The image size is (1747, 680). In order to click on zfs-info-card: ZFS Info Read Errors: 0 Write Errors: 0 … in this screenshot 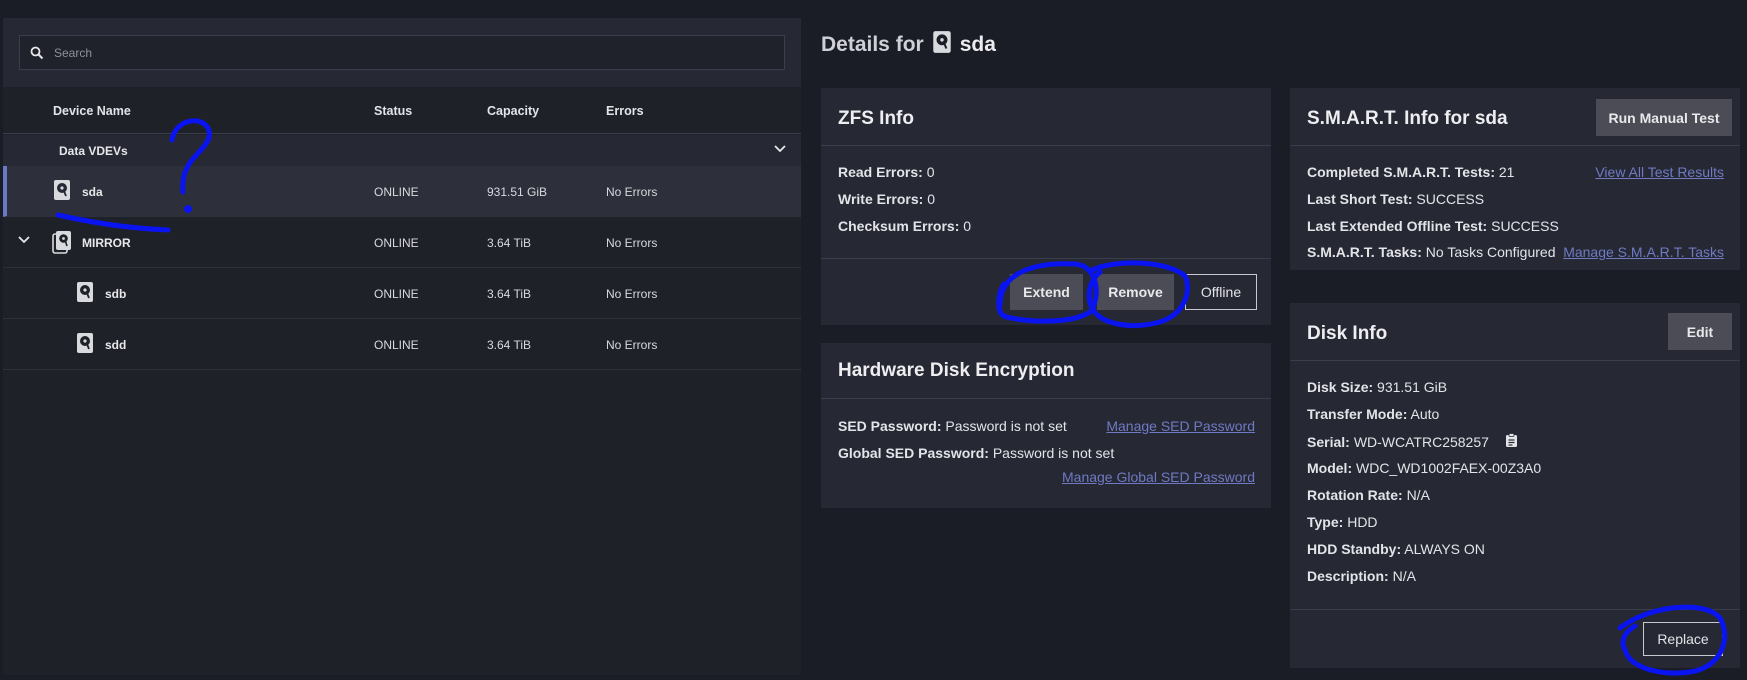, I will do `click(1046, 206)`.